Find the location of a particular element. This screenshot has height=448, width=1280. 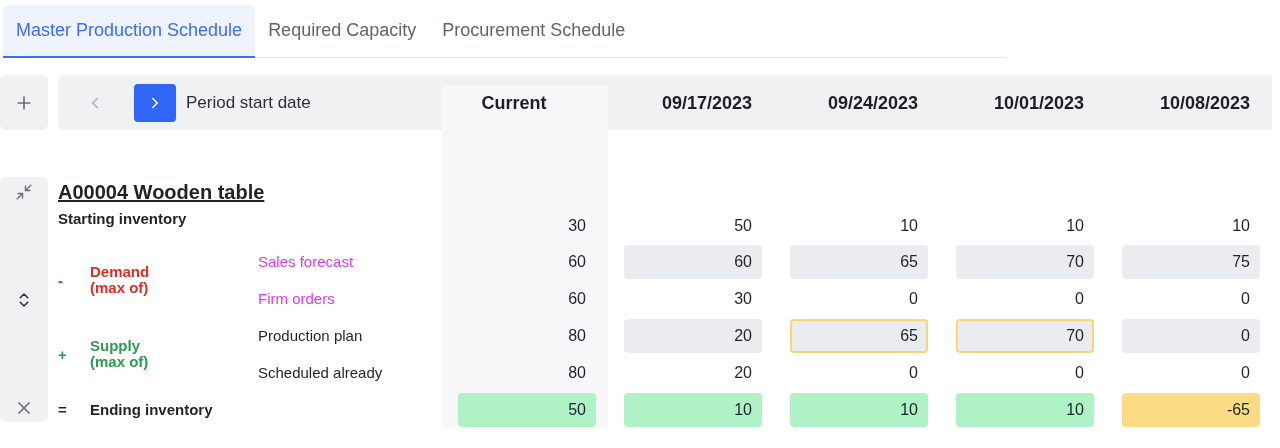

item-title: A00004 Wooden table is located at coordinates (161, 192).